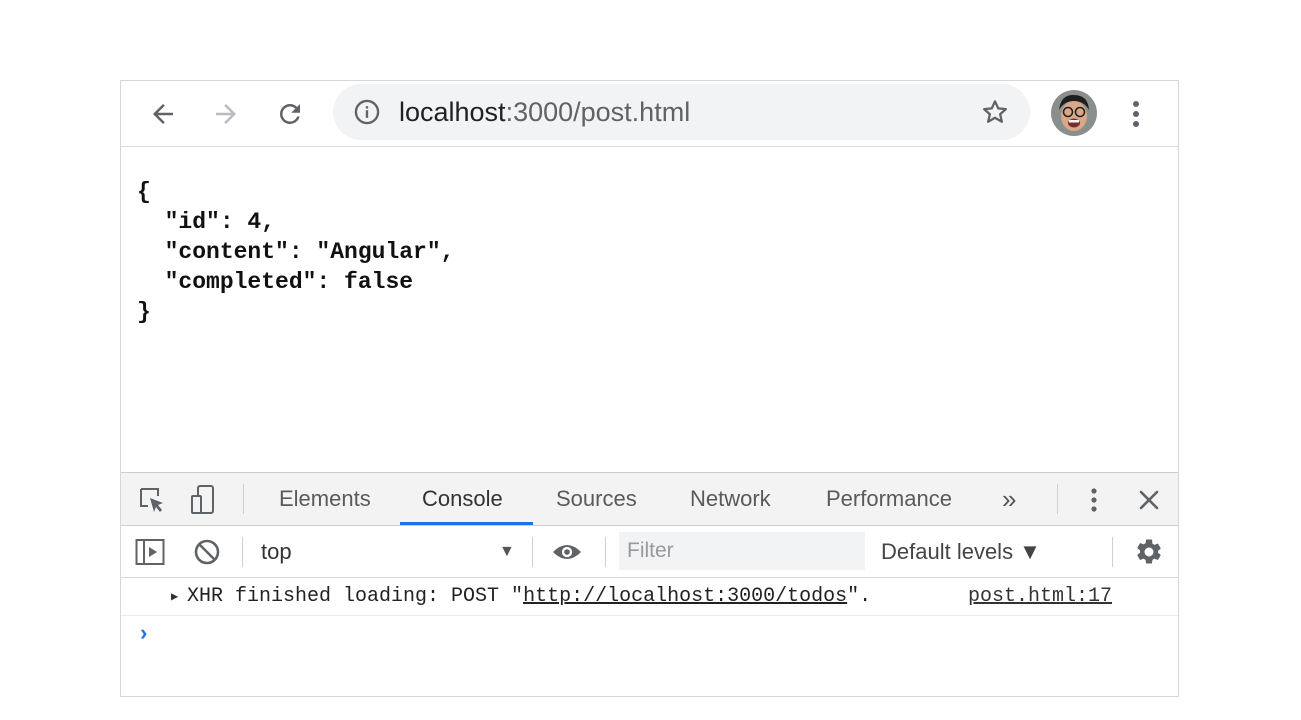  What do you see at coordinates (452, 112) in the screenshot?
I see `url-host: localhost` at bounding box center [452, 112].